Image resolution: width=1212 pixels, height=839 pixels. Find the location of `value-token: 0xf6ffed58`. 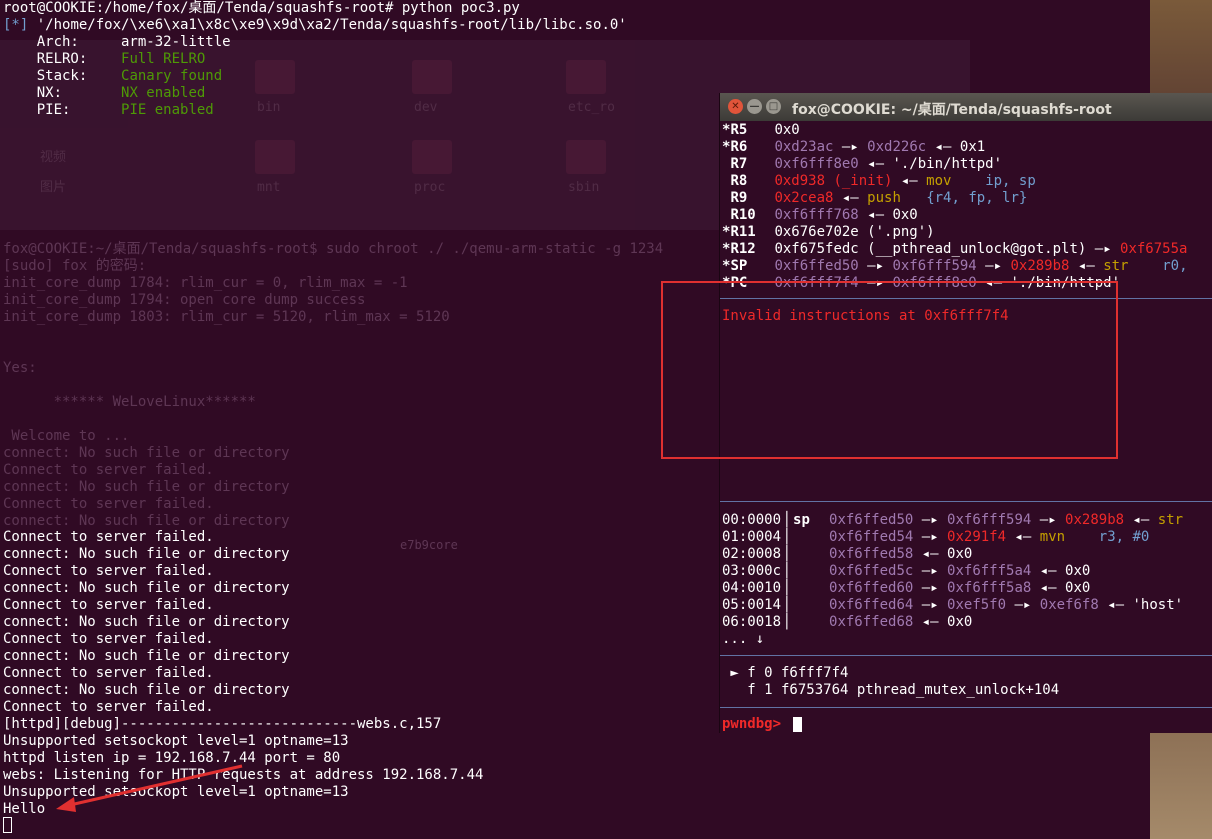

value-token: 0xf6ffed58 is located at coordinates (871, 554).